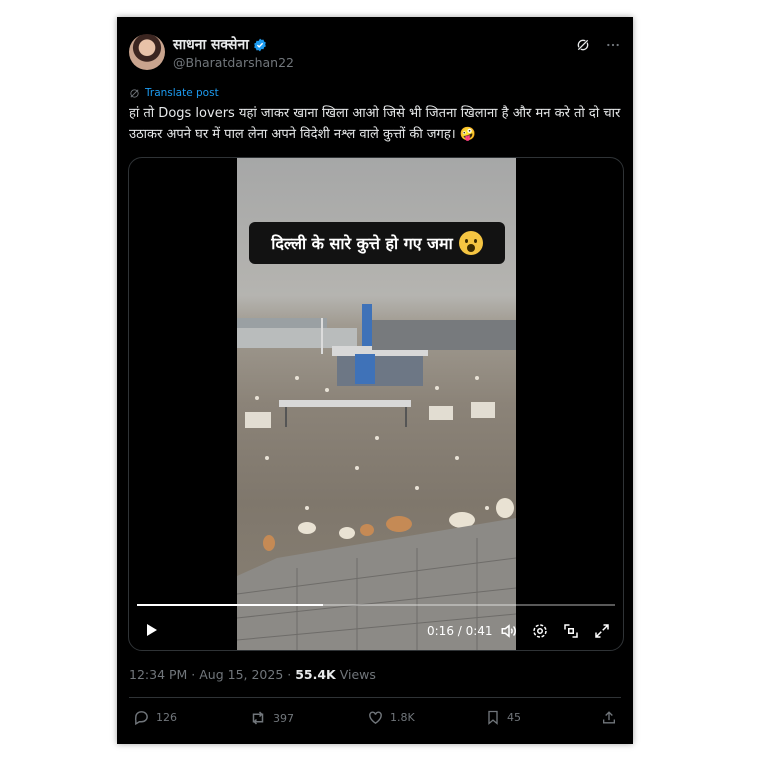 This screenshot has width=760, height=760. I want to click on header-actions, so click(598, 45).